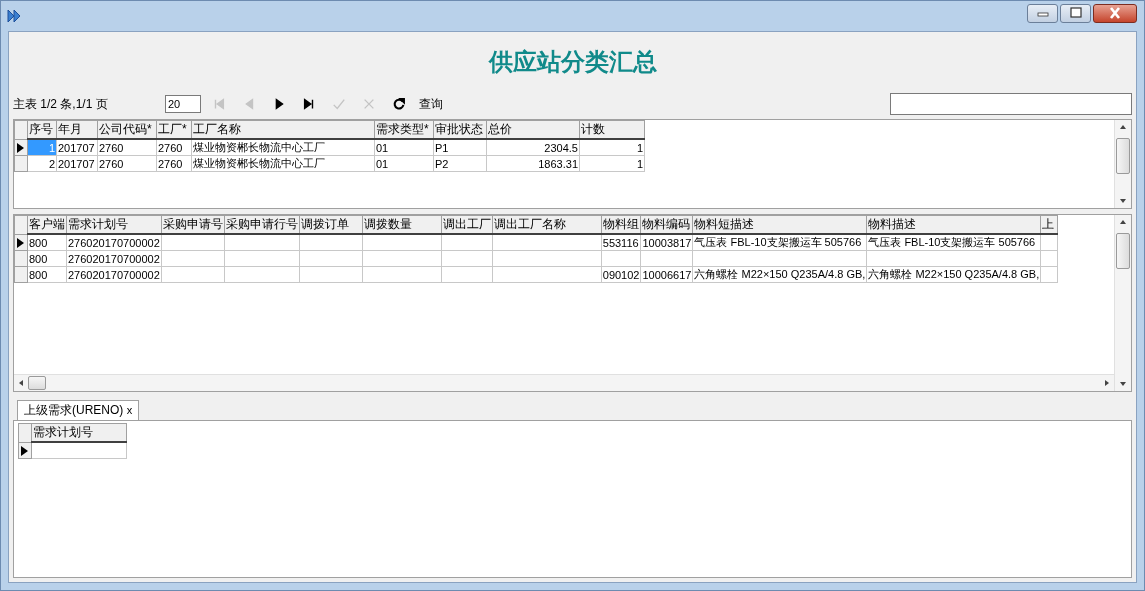  I want to click on column-header: 客户端, so click(47, 224).